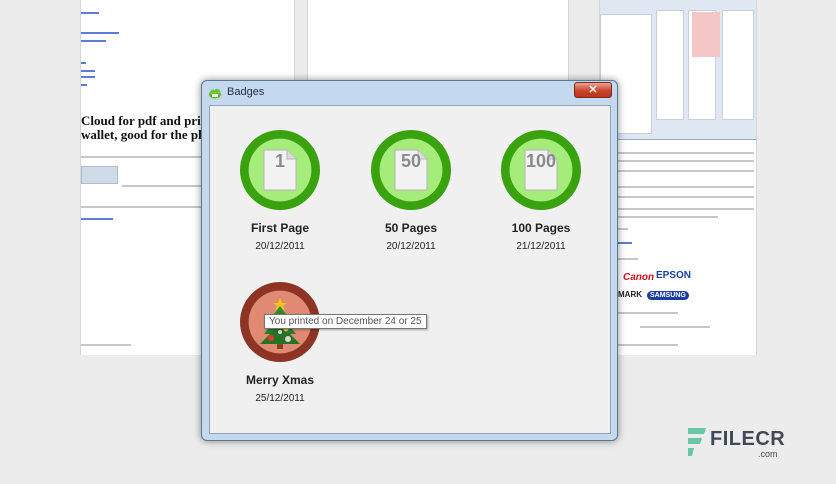  I want to click on badge-medal: 1, so click(280, 170).